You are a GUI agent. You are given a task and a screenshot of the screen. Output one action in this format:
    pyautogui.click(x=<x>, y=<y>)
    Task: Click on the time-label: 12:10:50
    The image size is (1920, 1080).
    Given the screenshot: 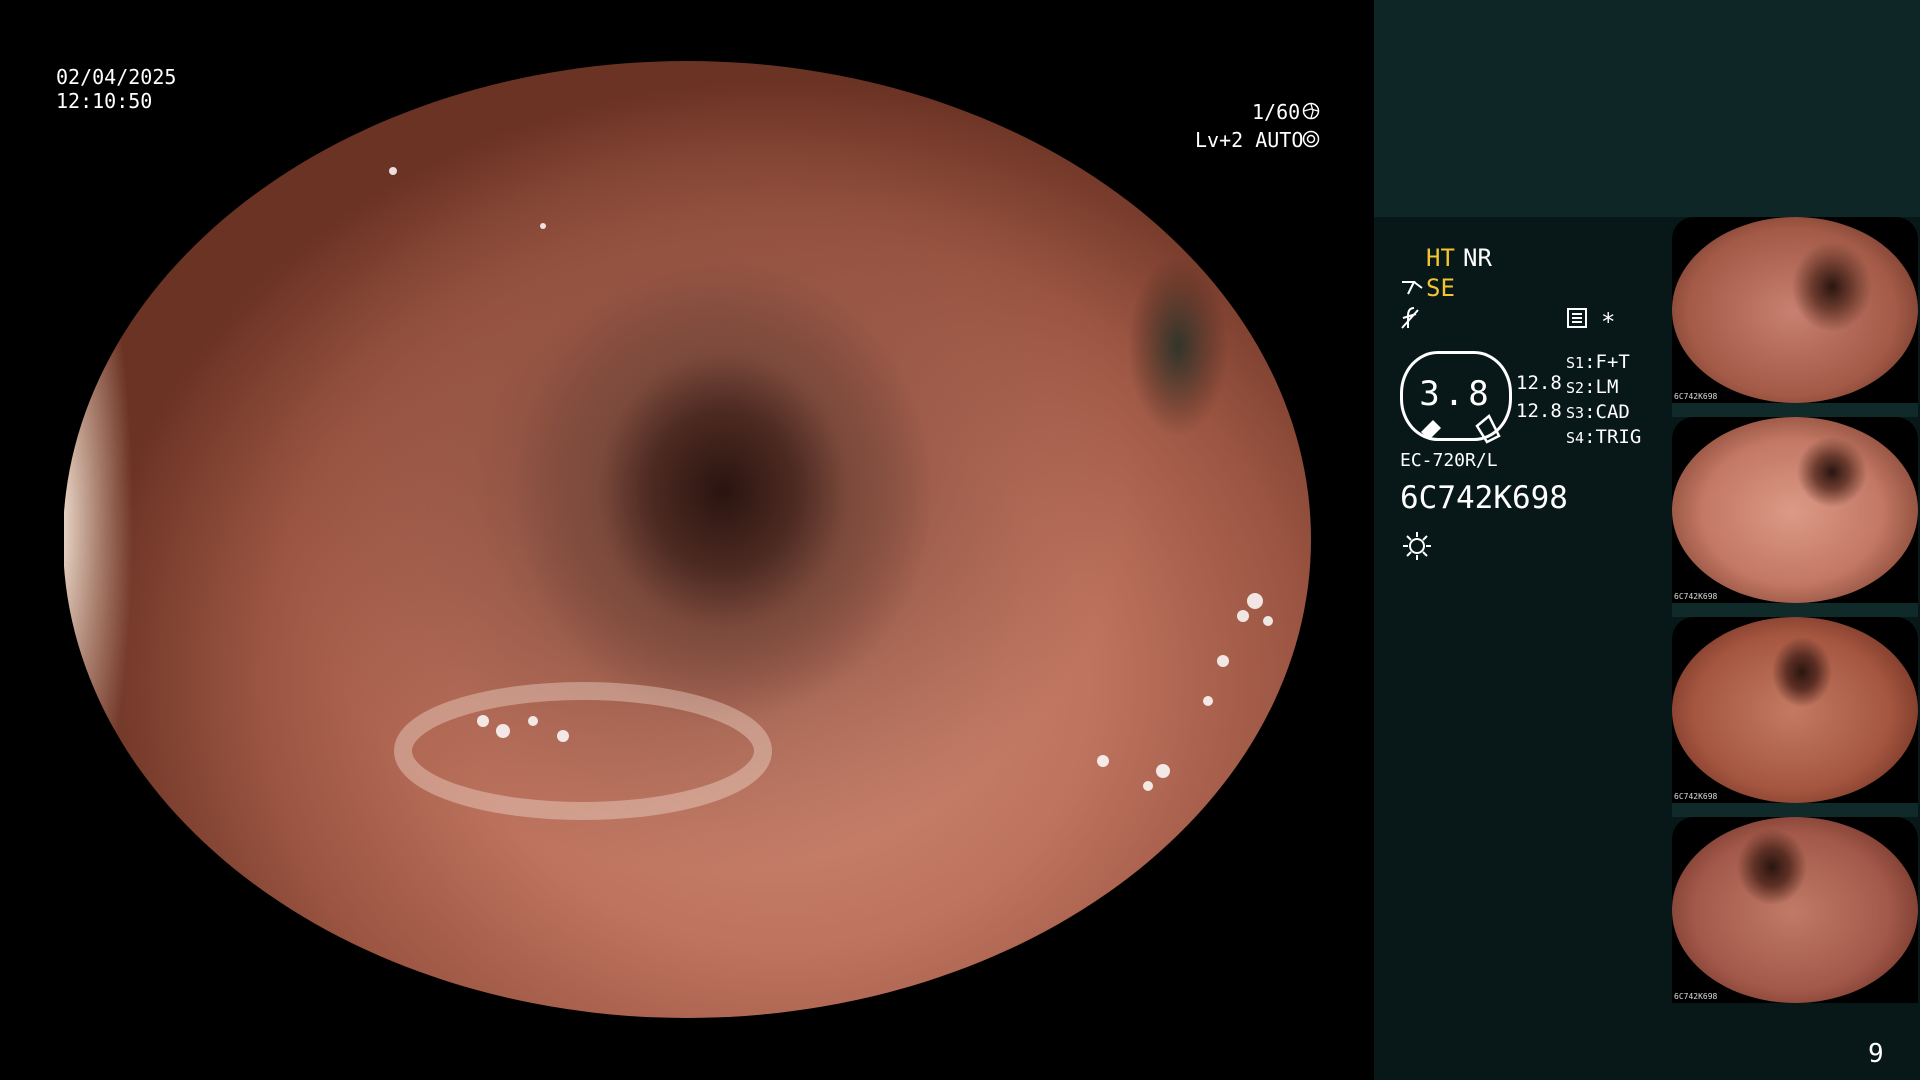 What is the action you would take?
    pyautogui.click(x=104, y=101)
    